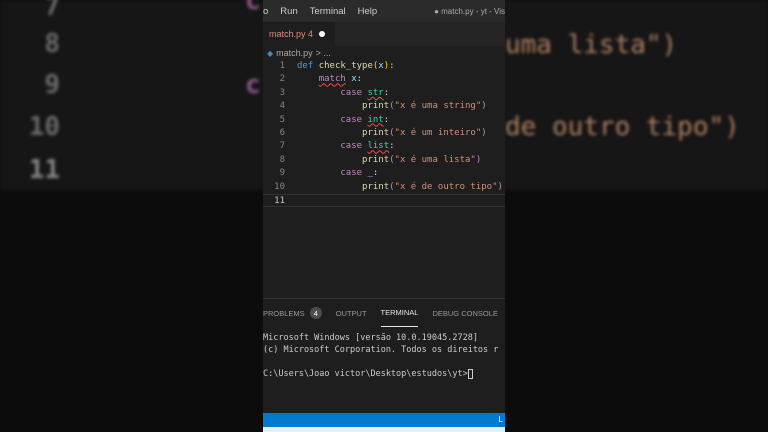 The image size is (768, 432). Describe the element at coordinates (501, 419) in the screenshot. I see `status-item: L` at that location.